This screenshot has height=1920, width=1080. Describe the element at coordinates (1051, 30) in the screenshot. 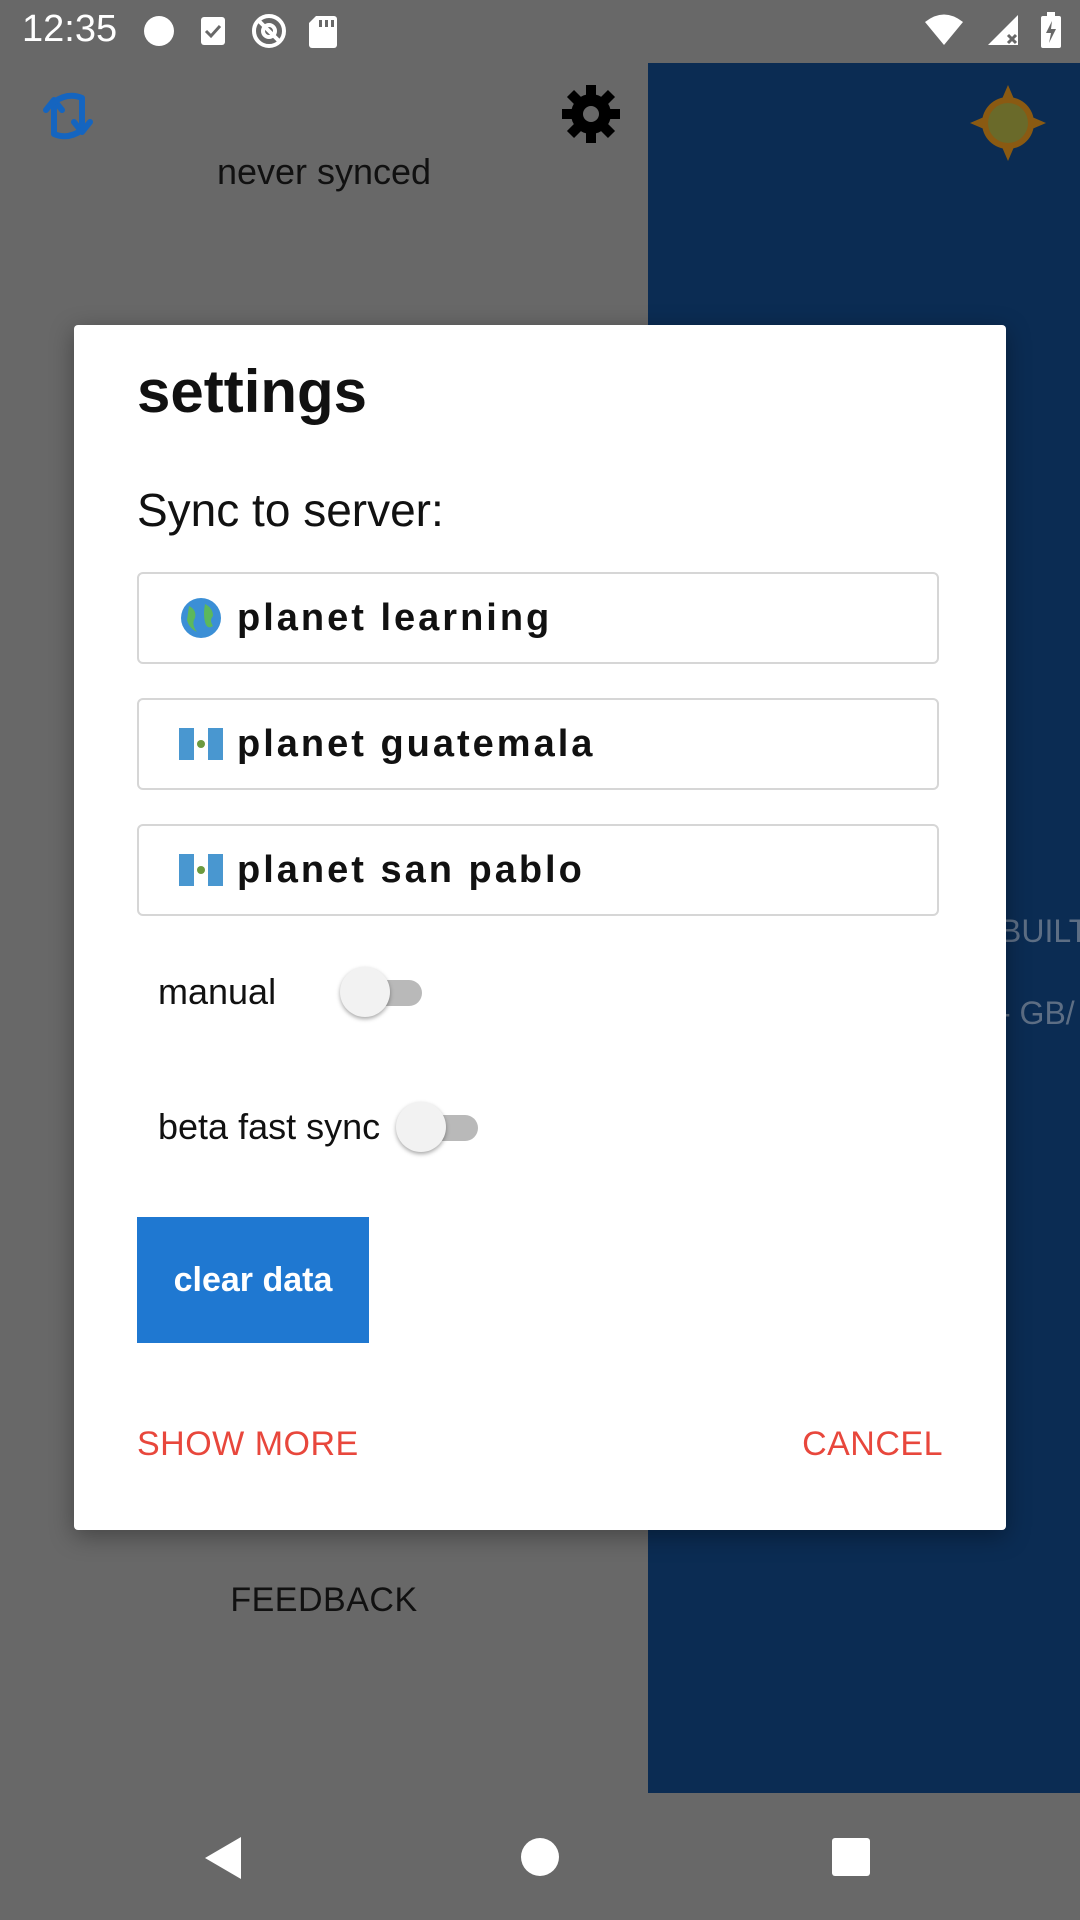

I see `battery-icon` at that location.